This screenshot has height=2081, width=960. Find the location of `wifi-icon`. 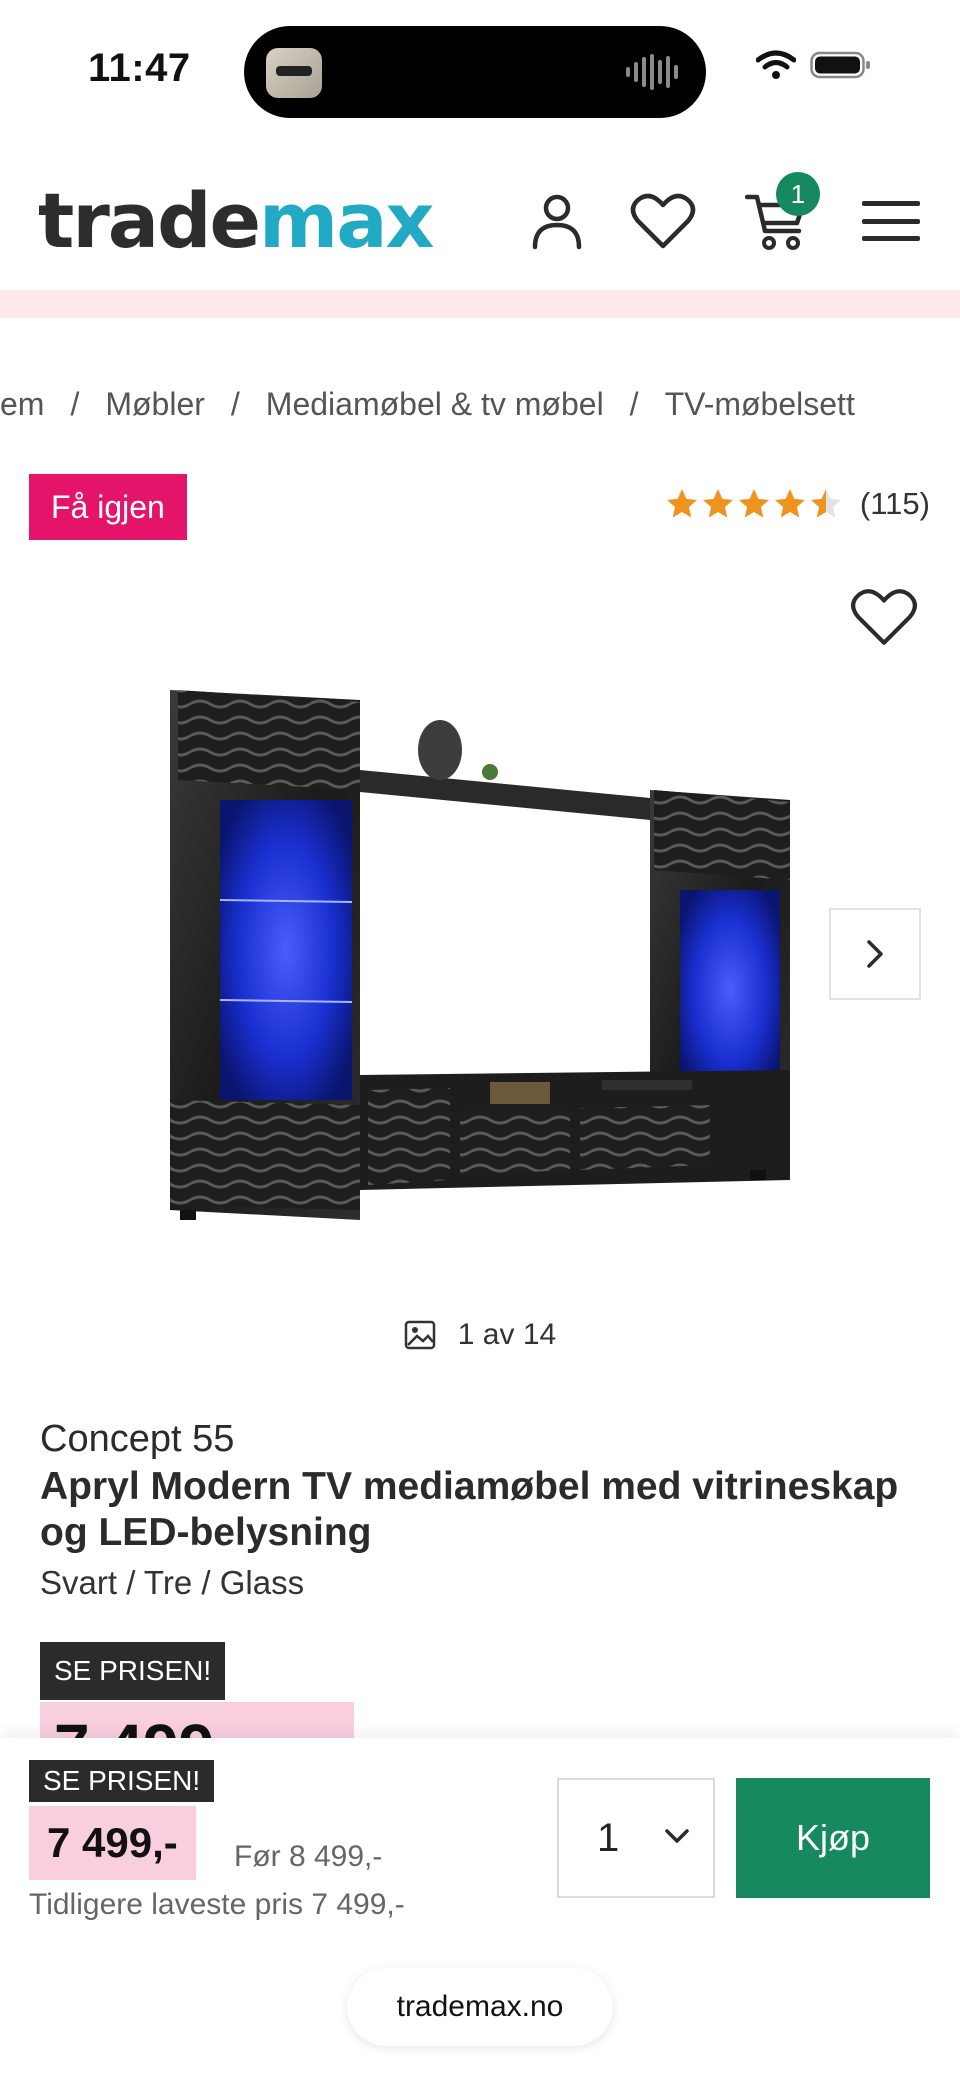

wifi-icon is located at coordinates (776, 65).